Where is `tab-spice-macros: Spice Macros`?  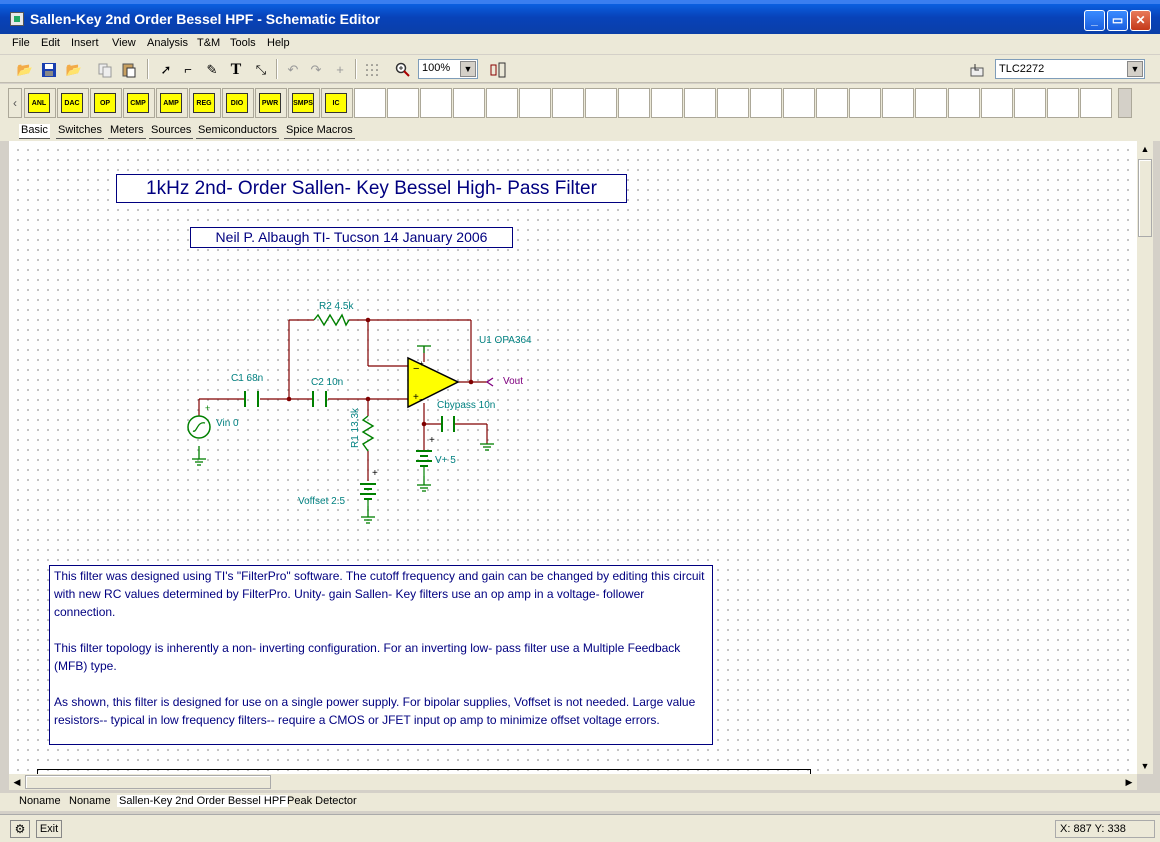
tab-spice-macros: Spice Macros is located at coordinates (319, 131).